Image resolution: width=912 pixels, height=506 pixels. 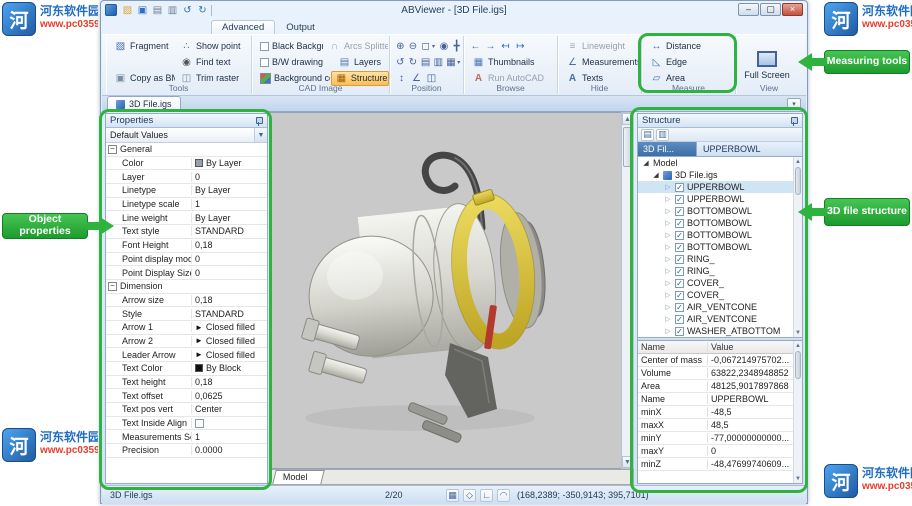 I want to click on maximize-button: ▢, so click(x=770, y=9).